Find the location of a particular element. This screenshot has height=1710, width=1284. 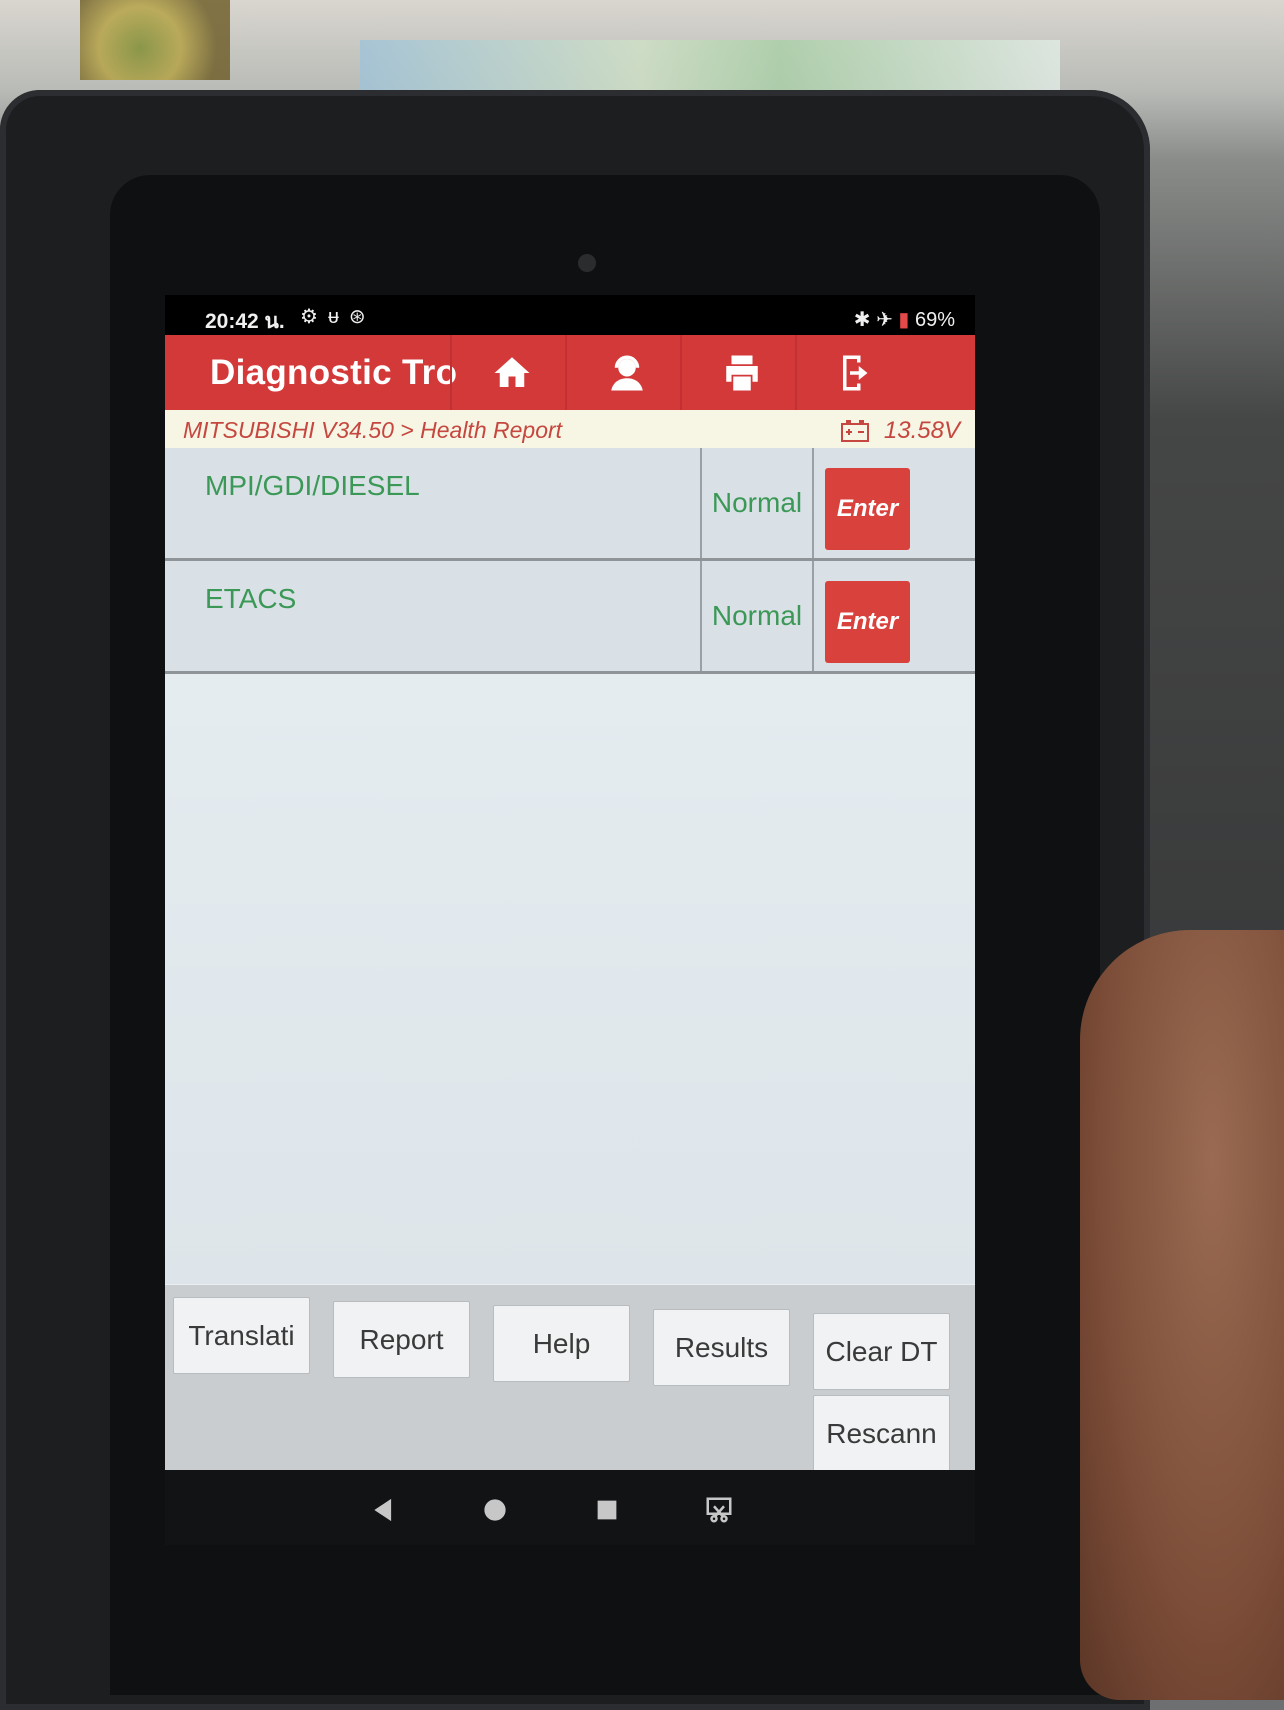

system-name: ETACS is located at coordinates (251, 598).